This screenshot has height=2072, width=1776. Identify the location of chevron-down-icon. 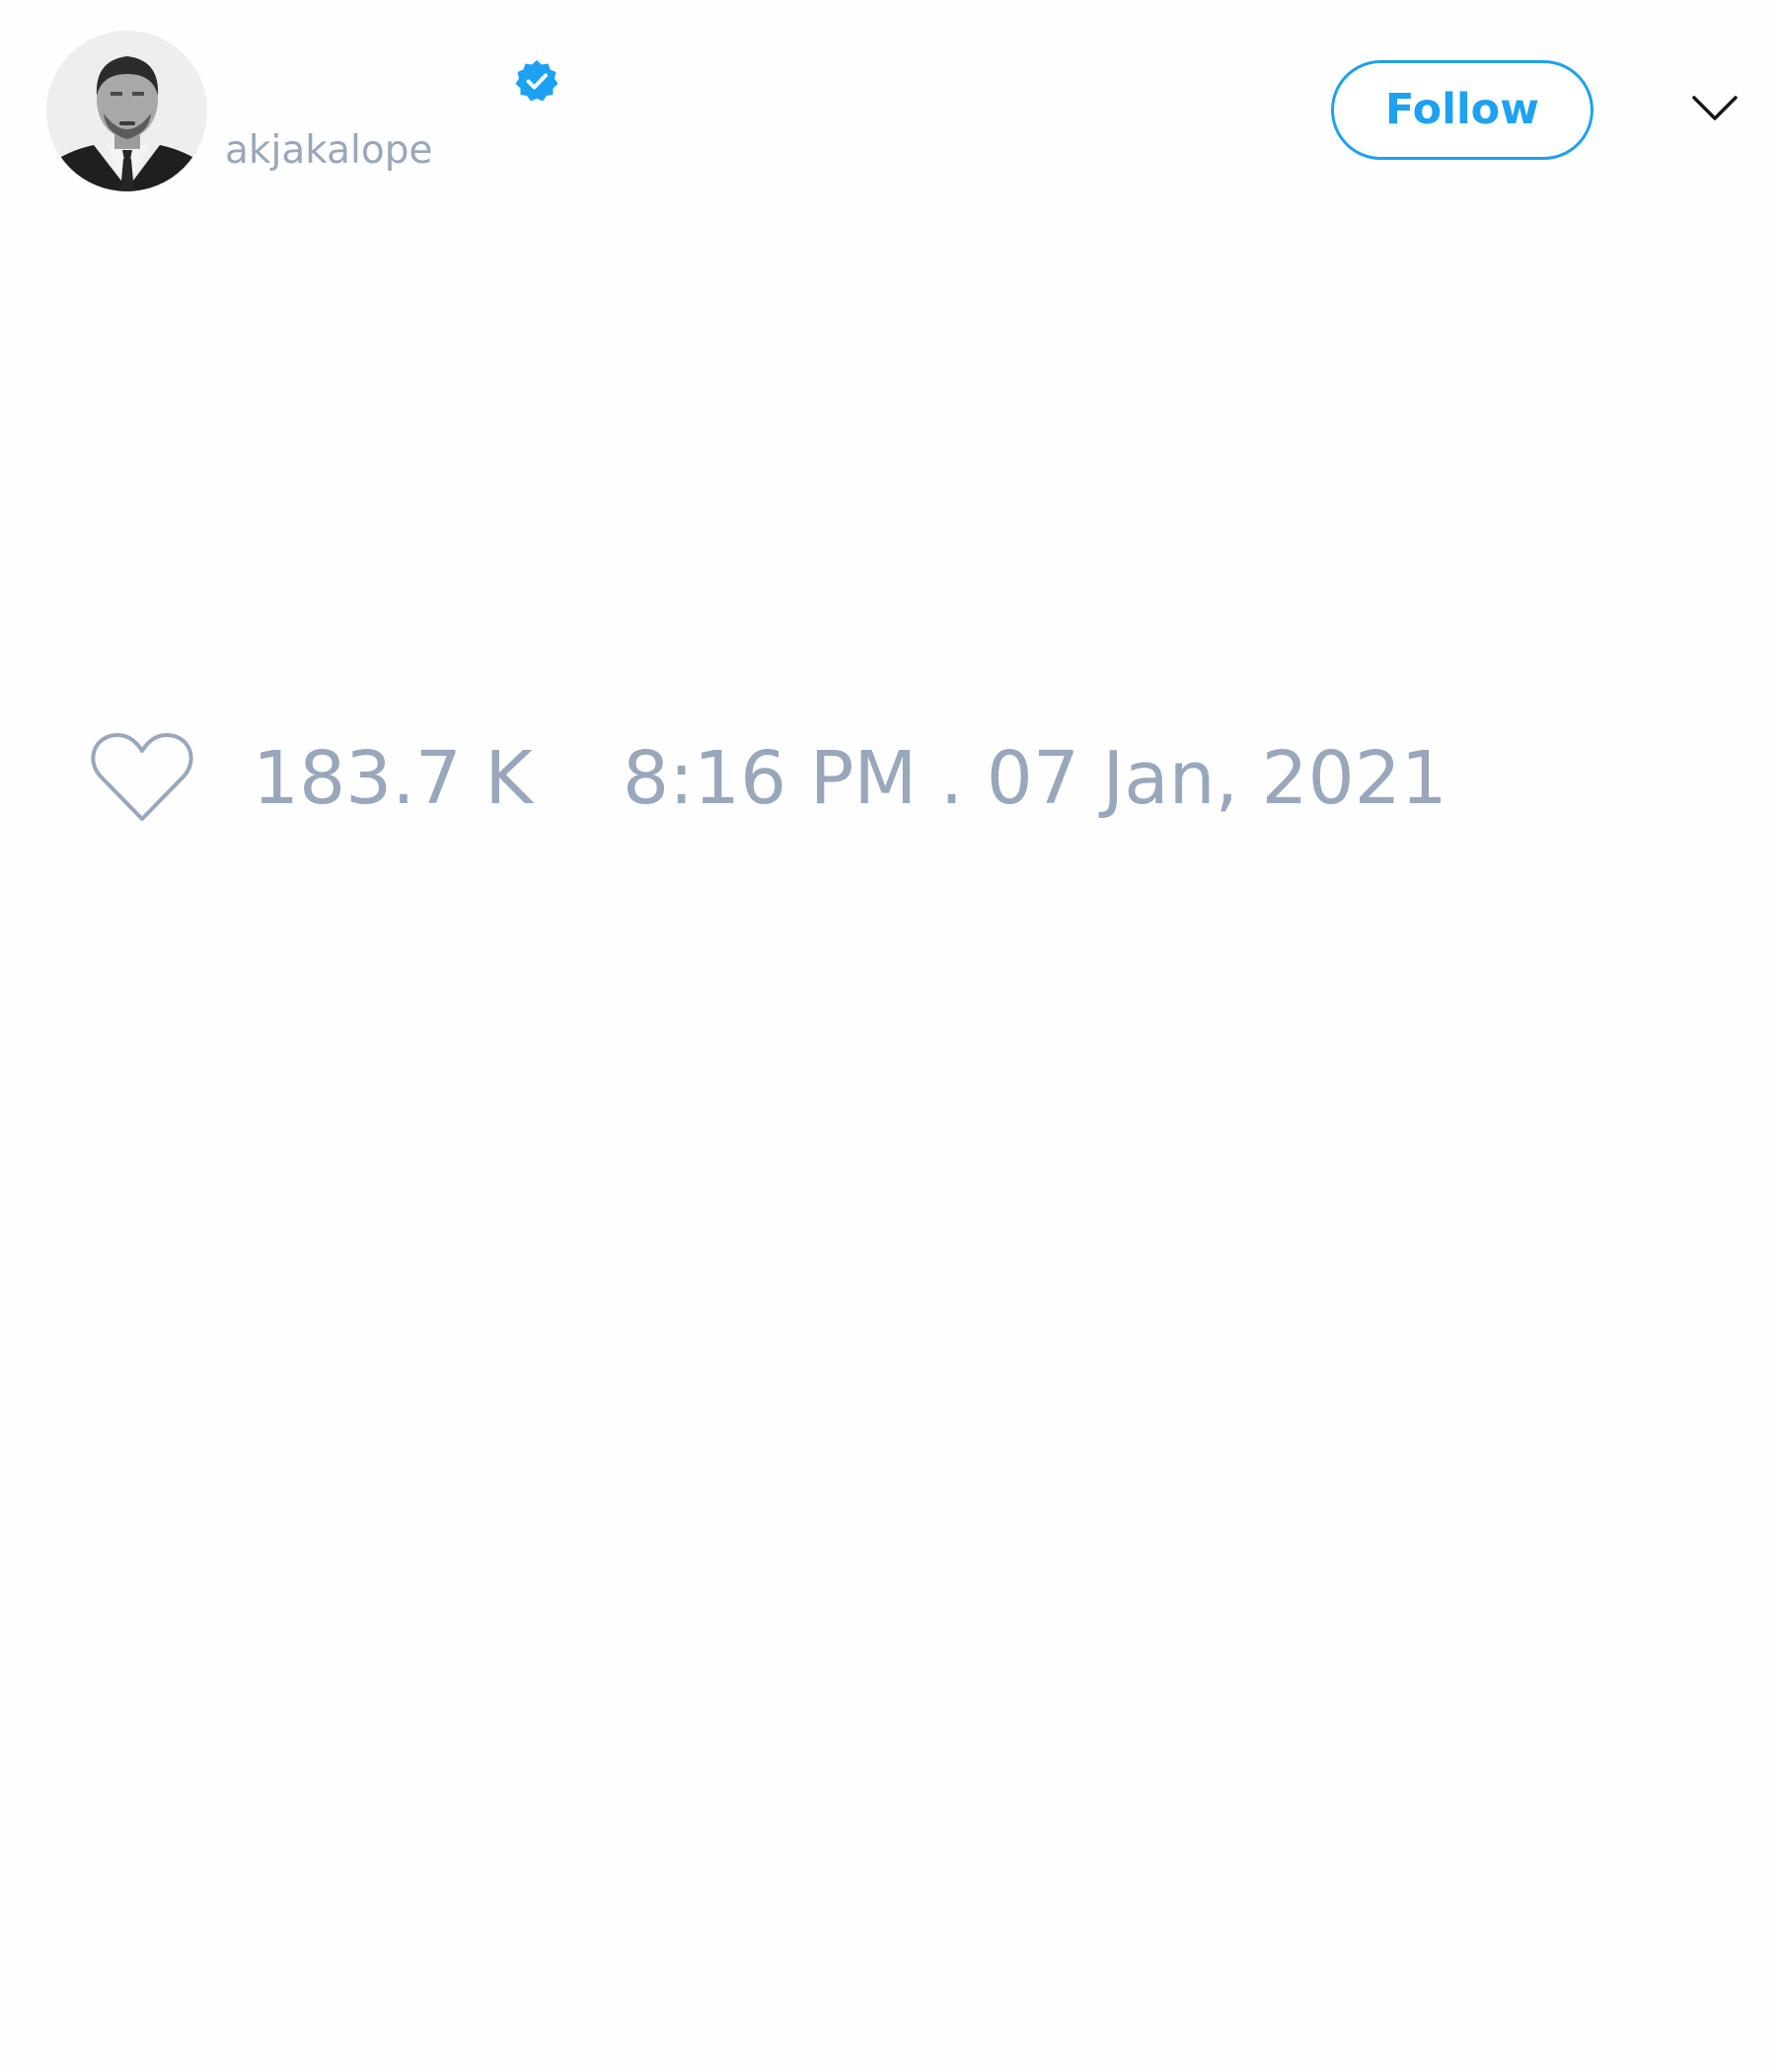
(1715, 109).